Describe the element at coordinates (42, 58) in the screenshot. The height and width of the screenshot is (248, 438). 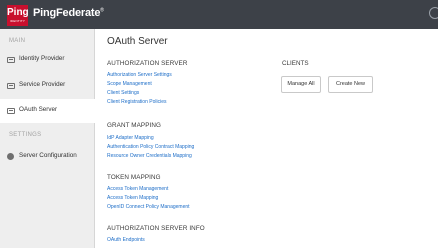
I see `sidebar-item-label: Identity Provider` at that location.